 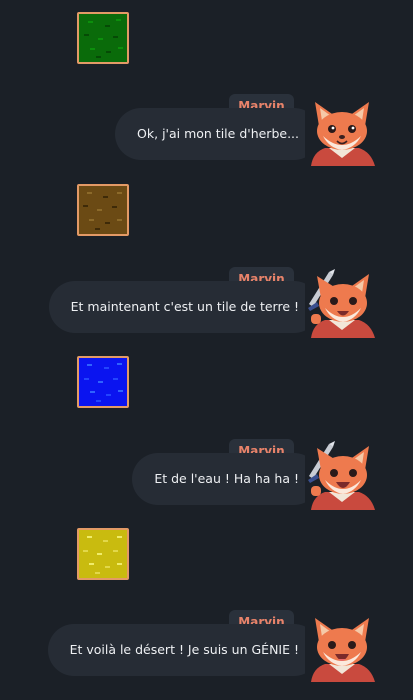 What do you see at coordinates (103, 554) in the screenshot?
I see `sand-tile-image` at bounding box center [103, 554].